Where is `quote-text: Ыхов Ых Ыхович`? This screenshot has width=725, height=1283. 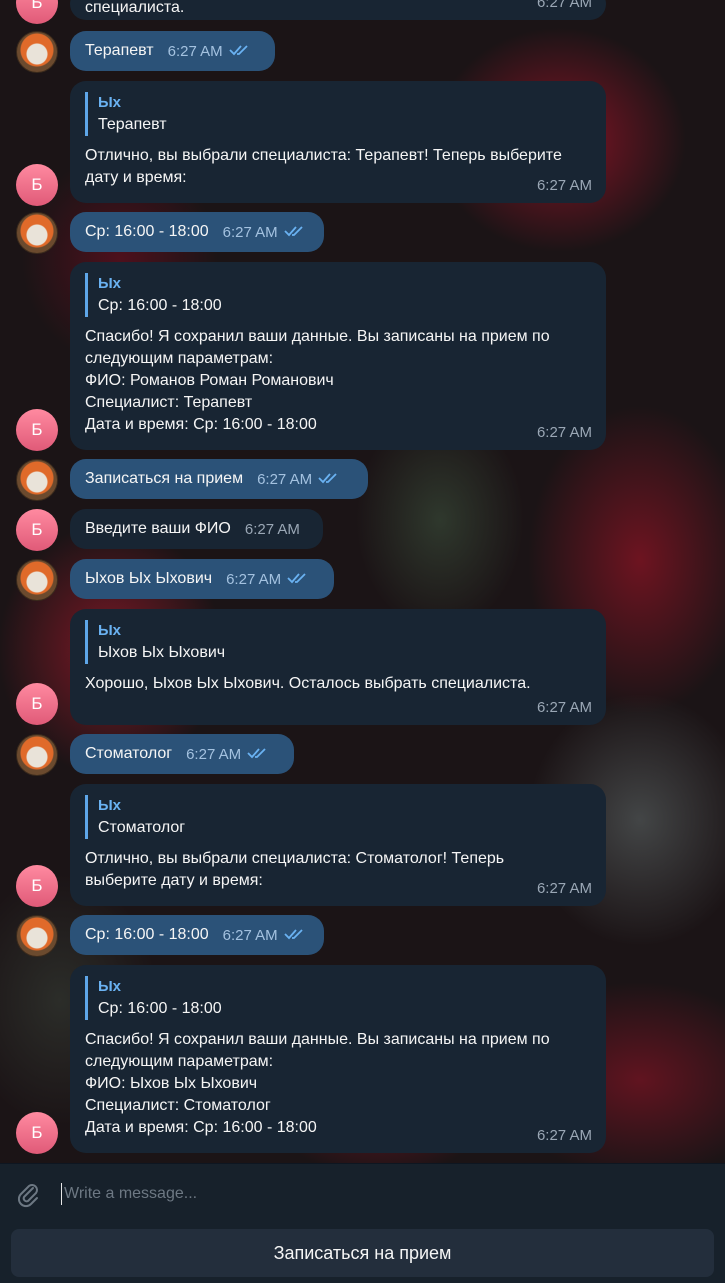 quote-text: Ыхов Ых Ыхович is located at coordinates (162, 652).